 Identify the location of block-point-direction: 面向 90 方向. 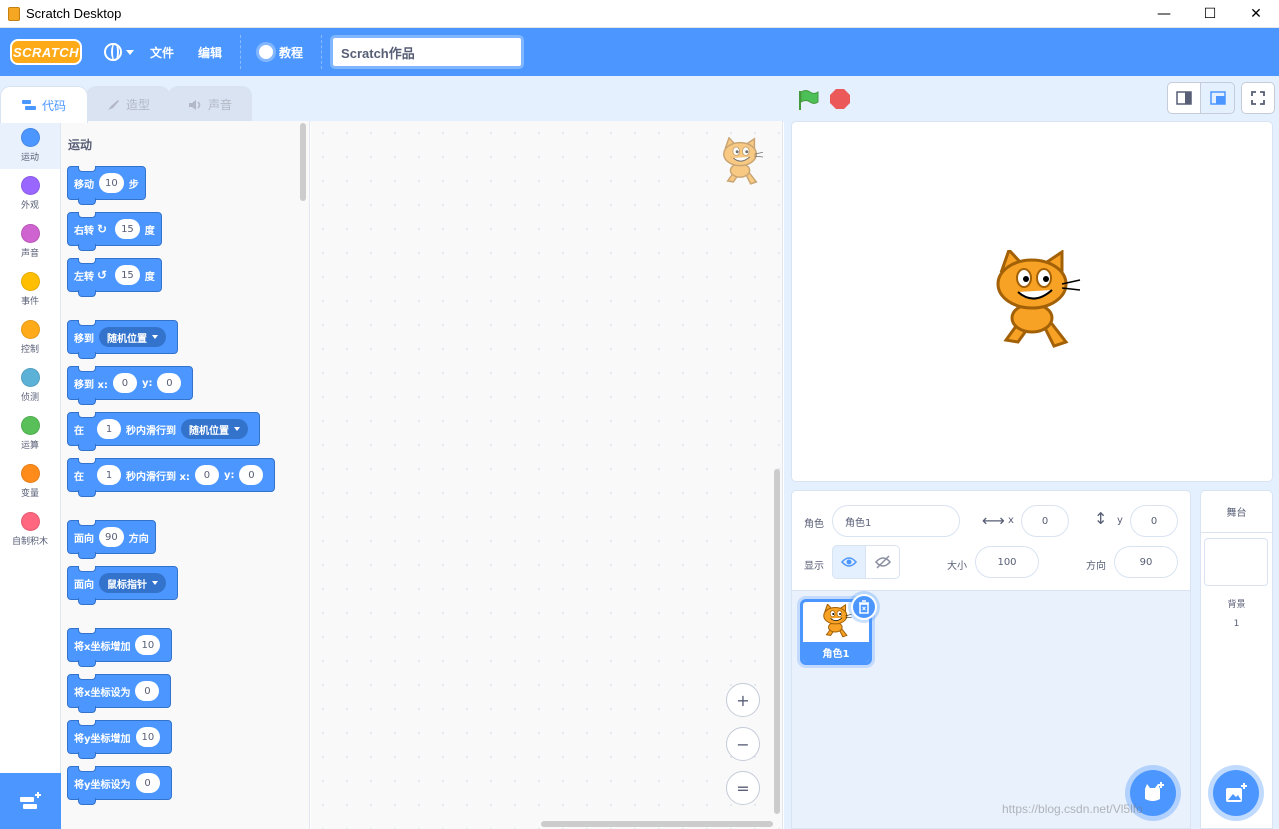
(111, 539).